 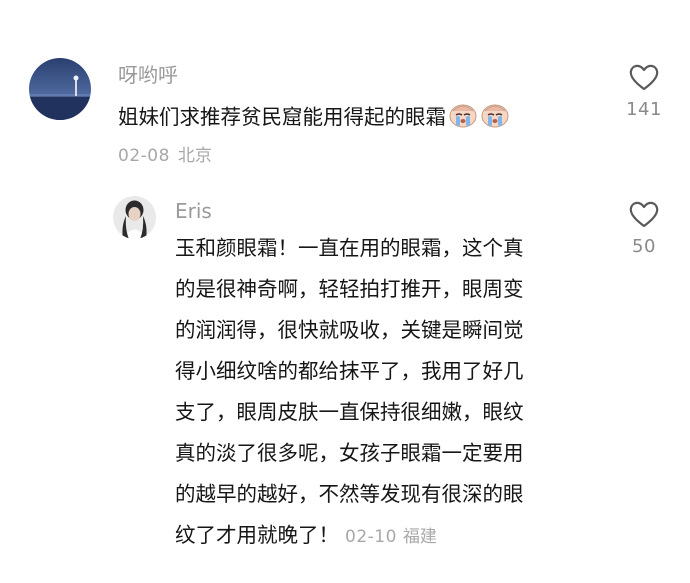 I want to click on reply-text-line: 玉和颜眼霜！一直在用的眼霜，这个真, so click(x=349, y=248).